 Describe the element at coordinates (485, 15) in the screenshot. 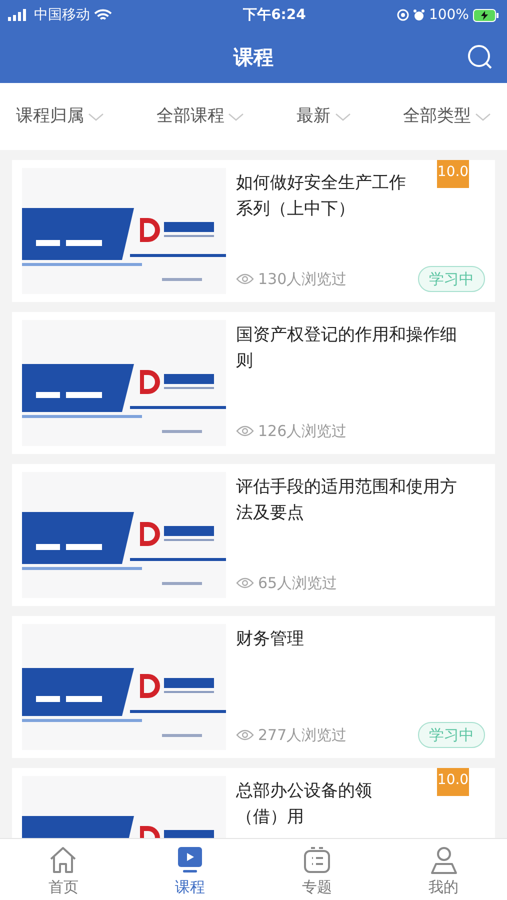

I see `battery-charging-icon` at that location.